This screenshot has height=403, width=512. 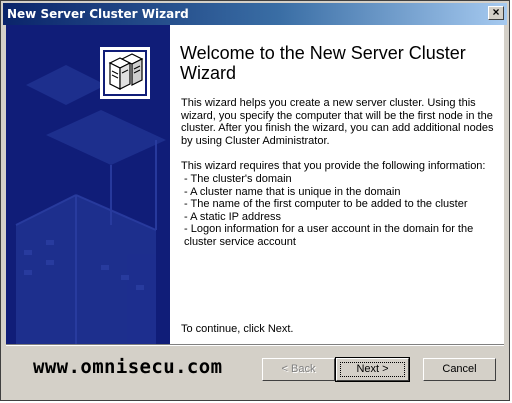 I want to click on cancel-button: Cancel, so click(x=459, y=369).